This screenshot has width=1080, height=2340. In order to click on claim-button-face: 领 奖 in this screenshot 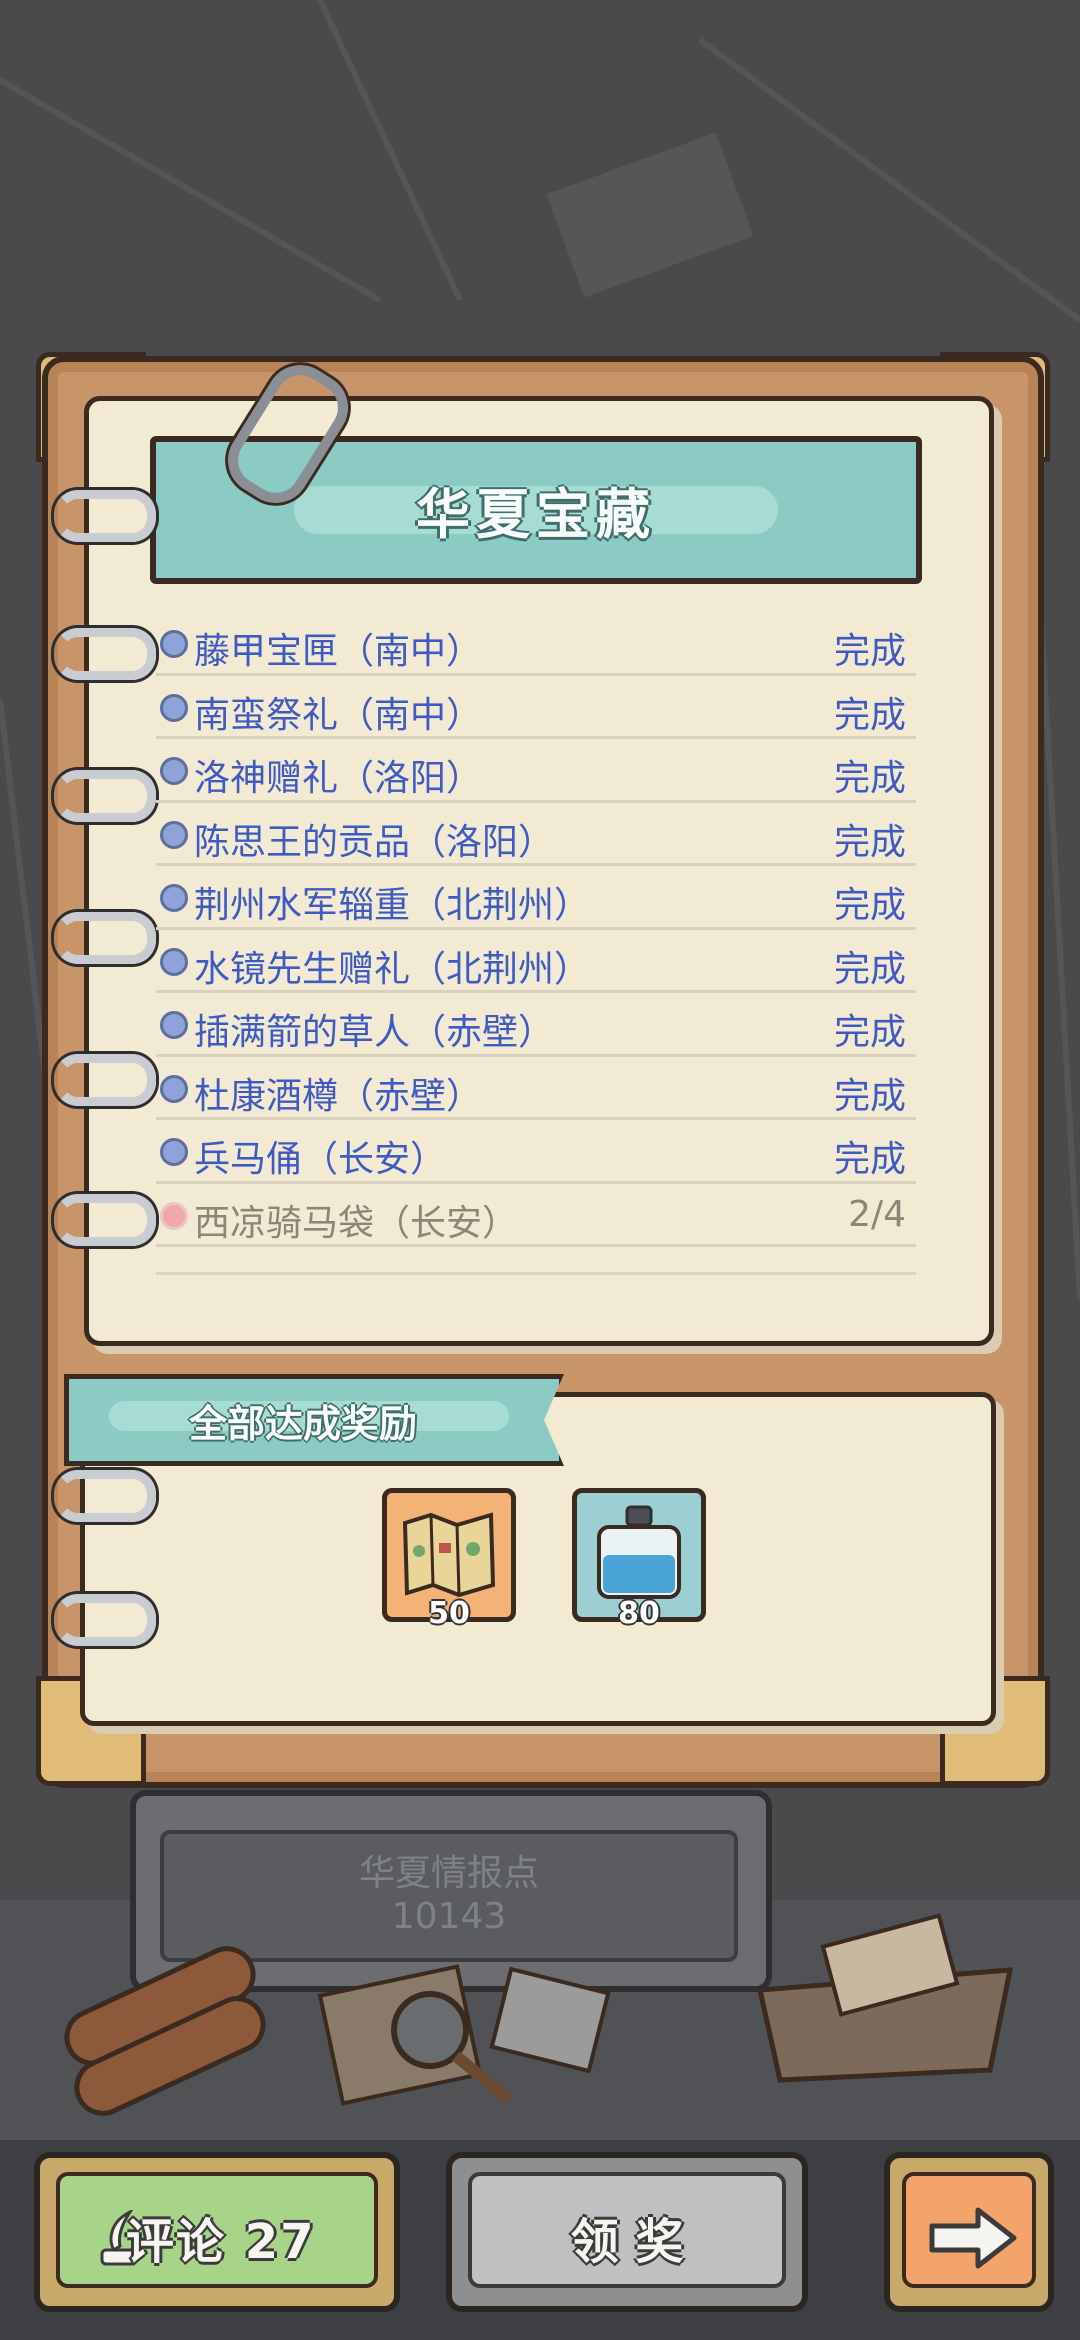, I will do `click(627, 2230)`.